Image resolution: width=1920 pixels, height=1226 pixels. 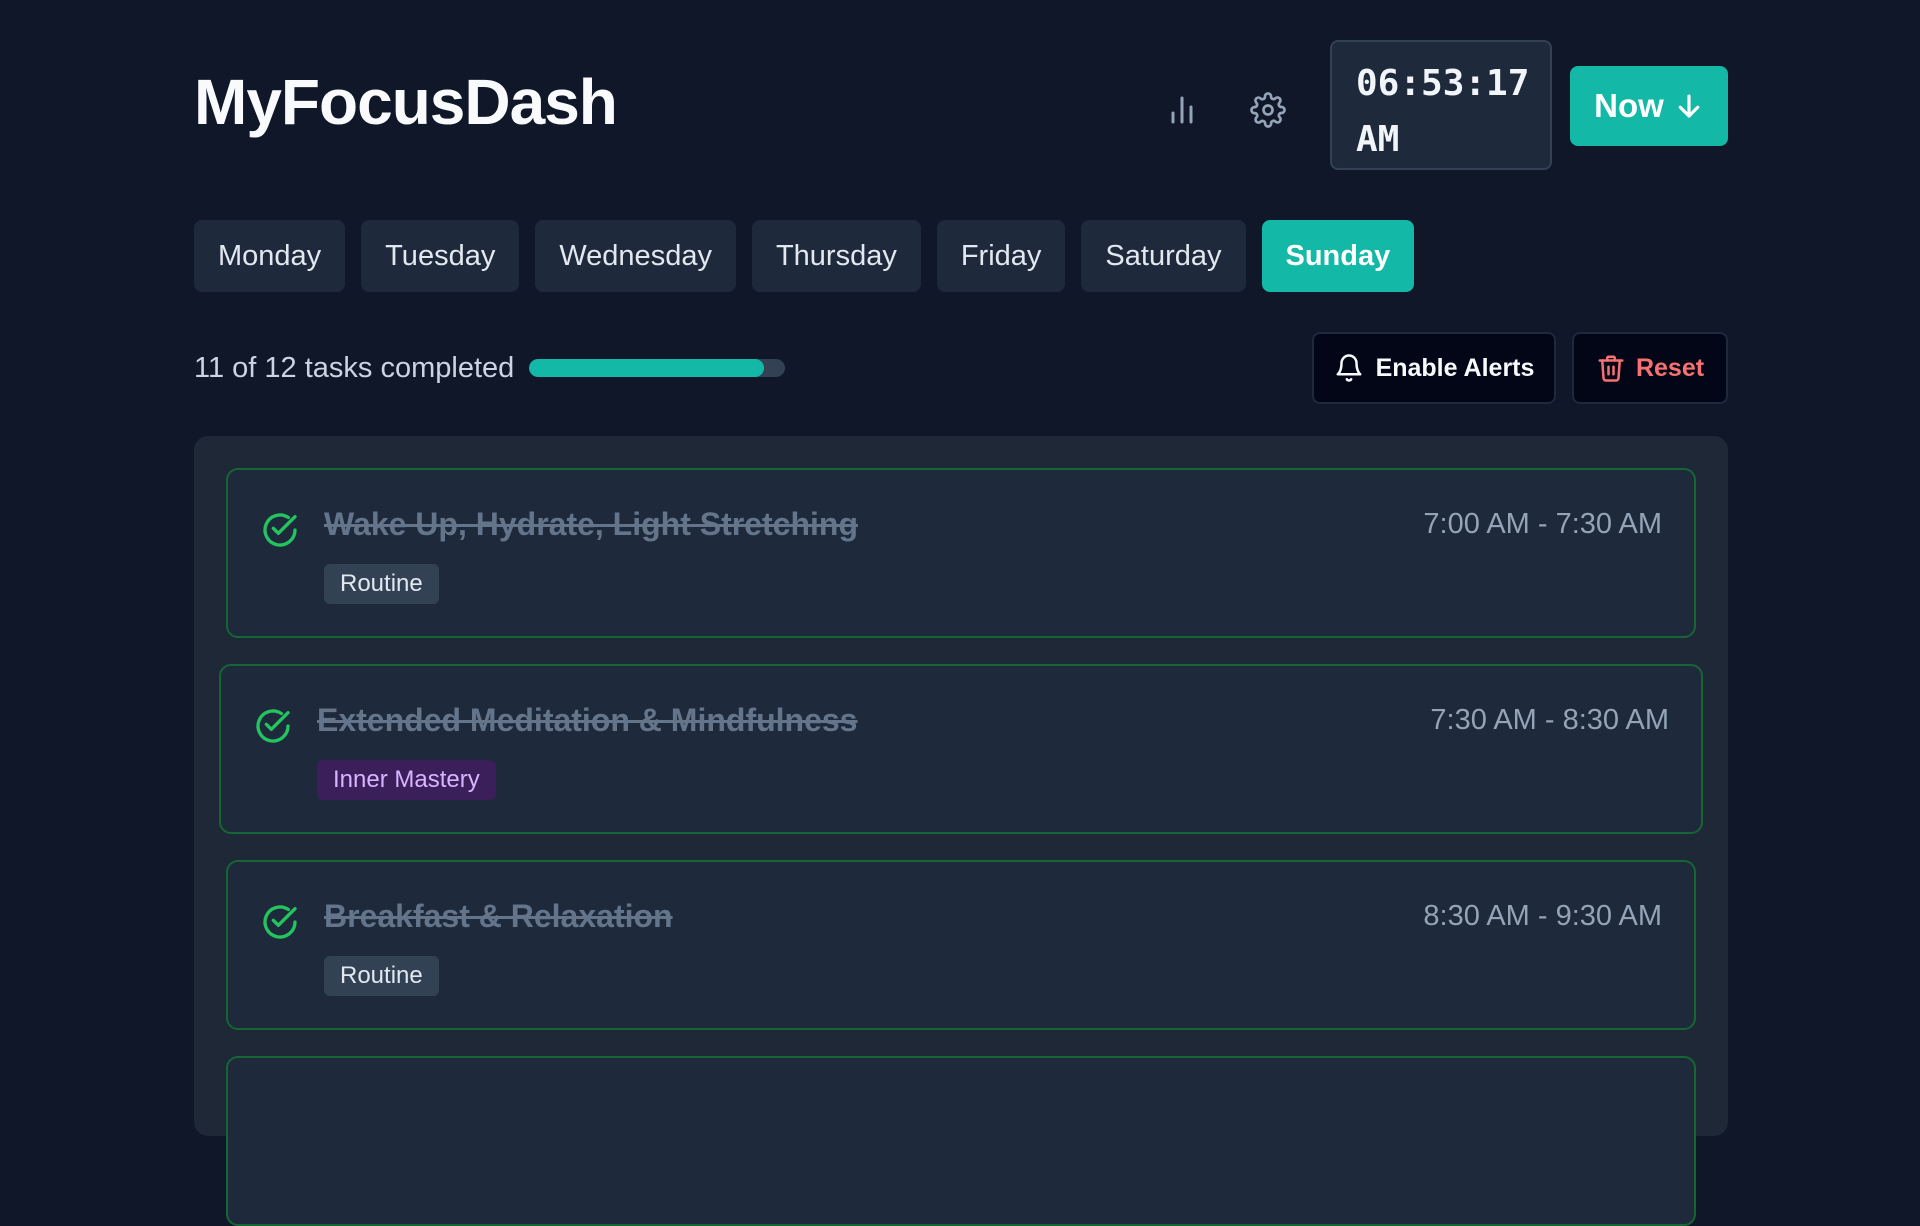 I want to click on progress-text: 11 of 12 tasks completed, so click(x=354, y=368).